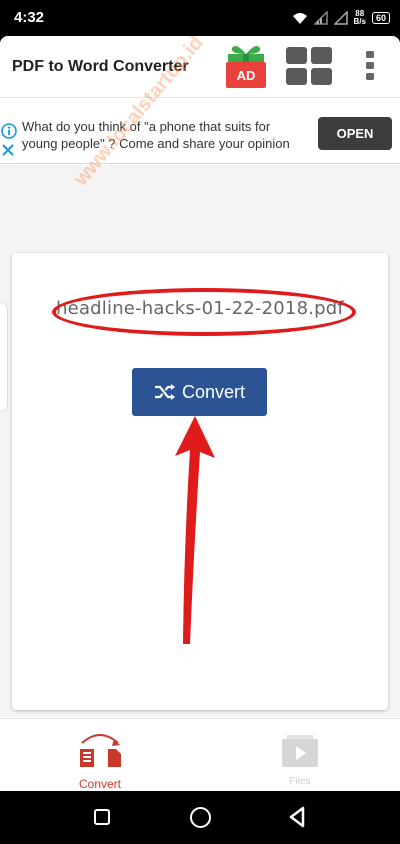 This screenshot has width=400, height=844. What do you see at coordinates (164, 392) in the screenshot?
I see `shuffle-icon` at bounding box center [164, 392].